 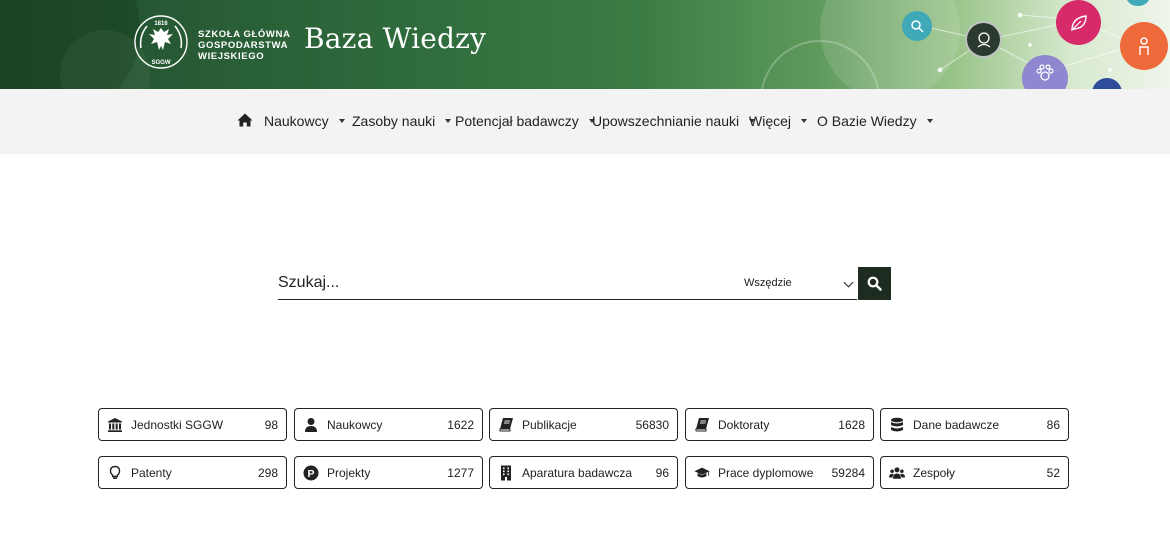 What do you see at coordinates (549, 424) in the screenshot?
I see `tile-label: Publikacje` at bounding box center [549, 424].